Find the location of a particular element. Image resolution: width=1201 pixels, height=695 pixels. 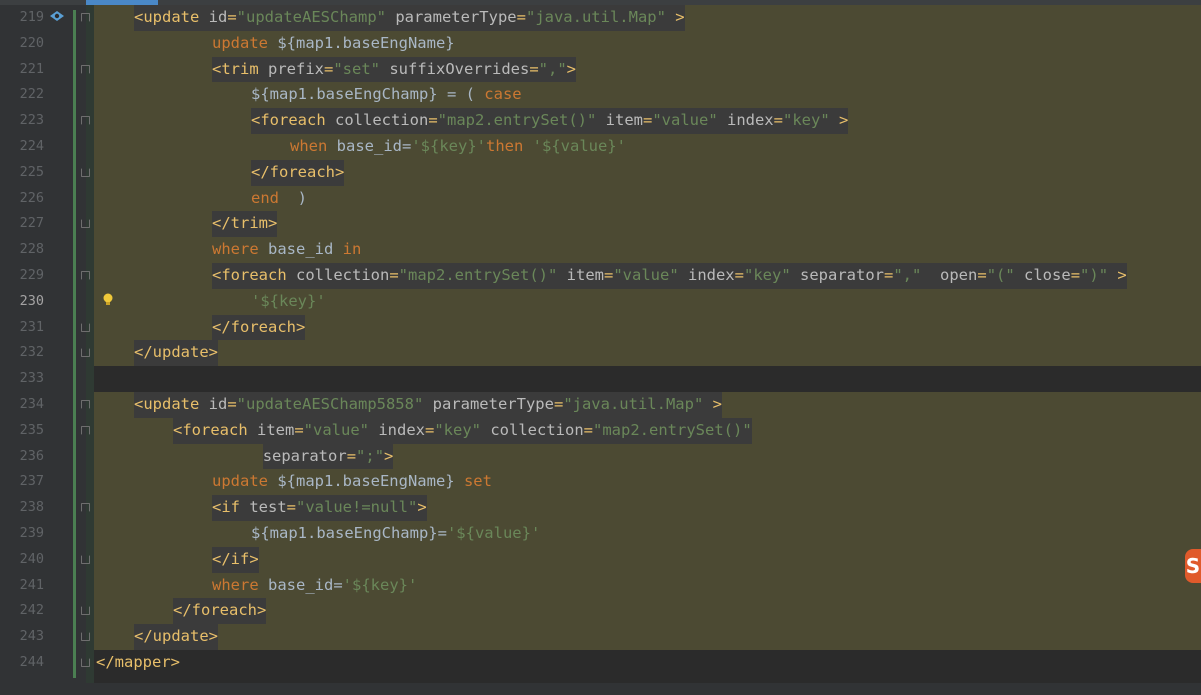

code-text: where base_id in is located at coordinates (286, 250).